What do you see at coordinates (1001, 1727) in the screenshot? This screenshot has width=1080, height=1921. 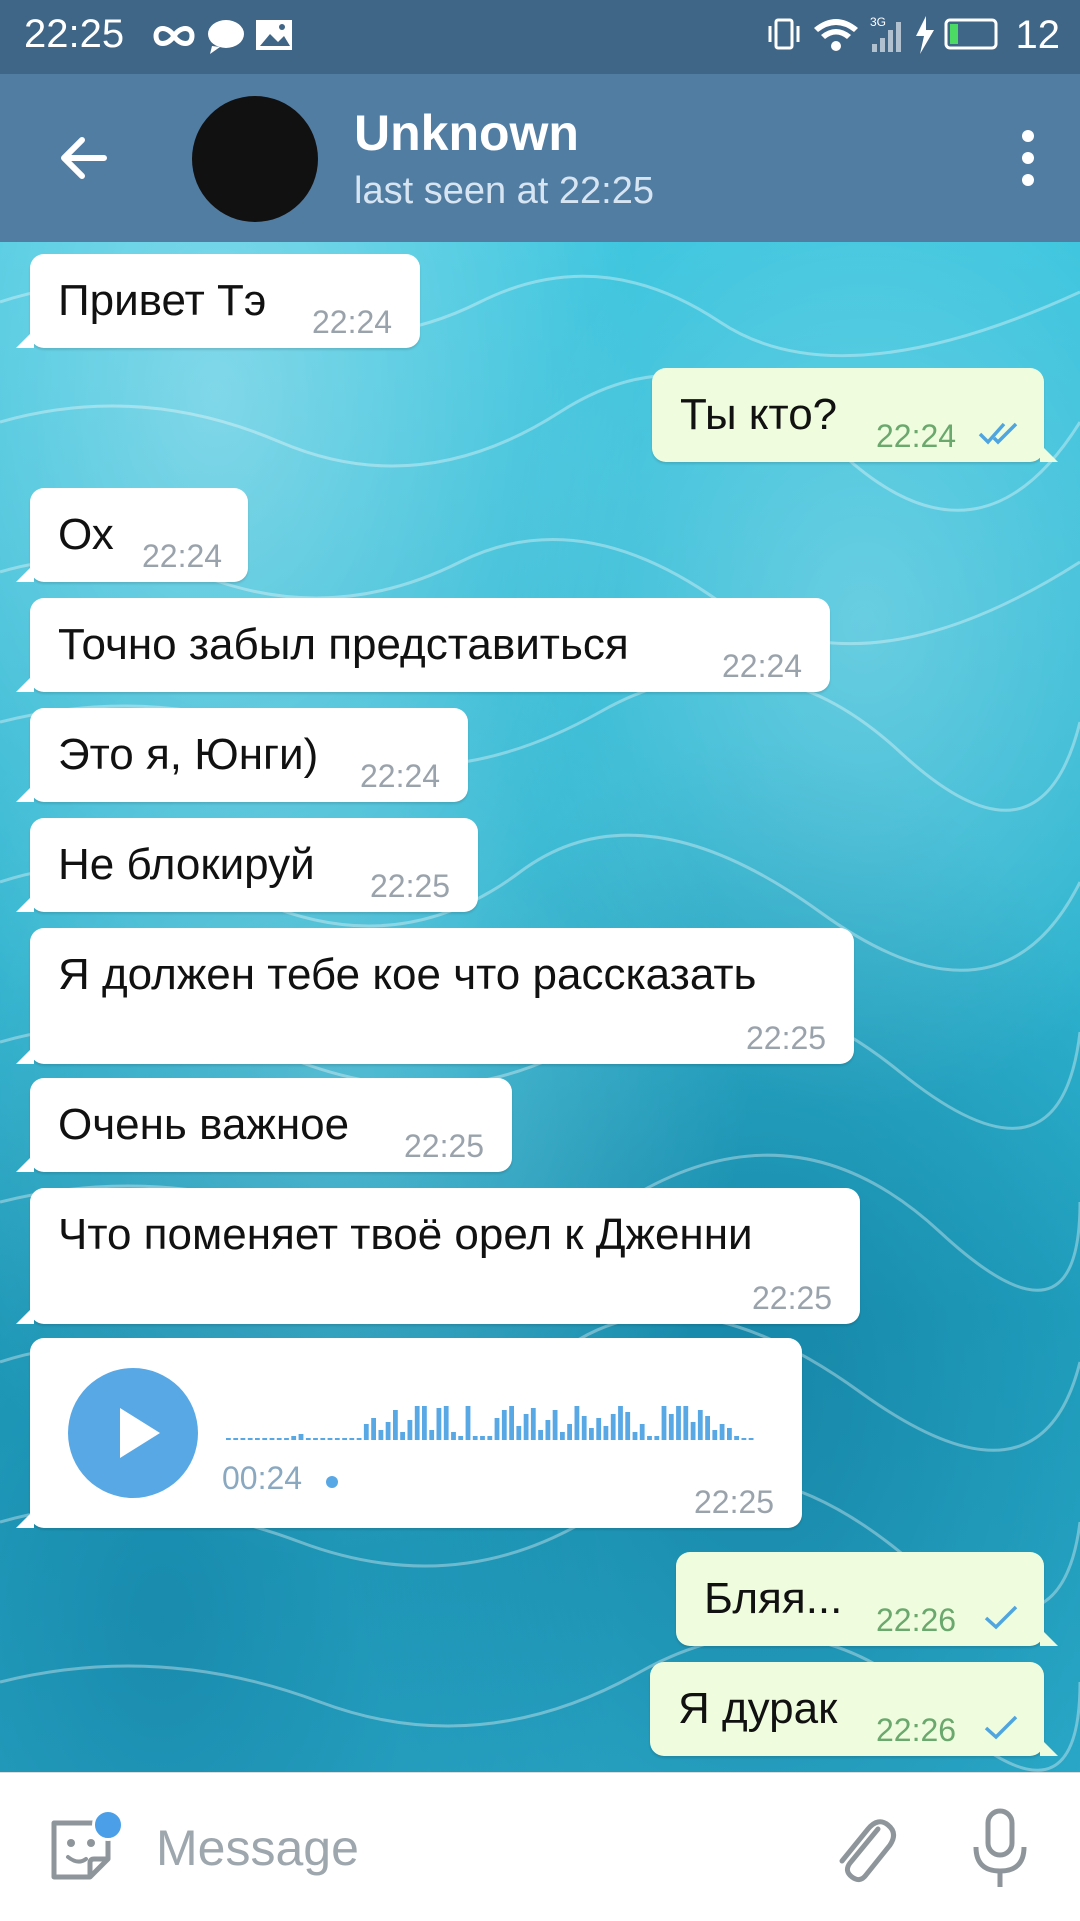 I see `check-icon` at bounding box center [1001, 1727].